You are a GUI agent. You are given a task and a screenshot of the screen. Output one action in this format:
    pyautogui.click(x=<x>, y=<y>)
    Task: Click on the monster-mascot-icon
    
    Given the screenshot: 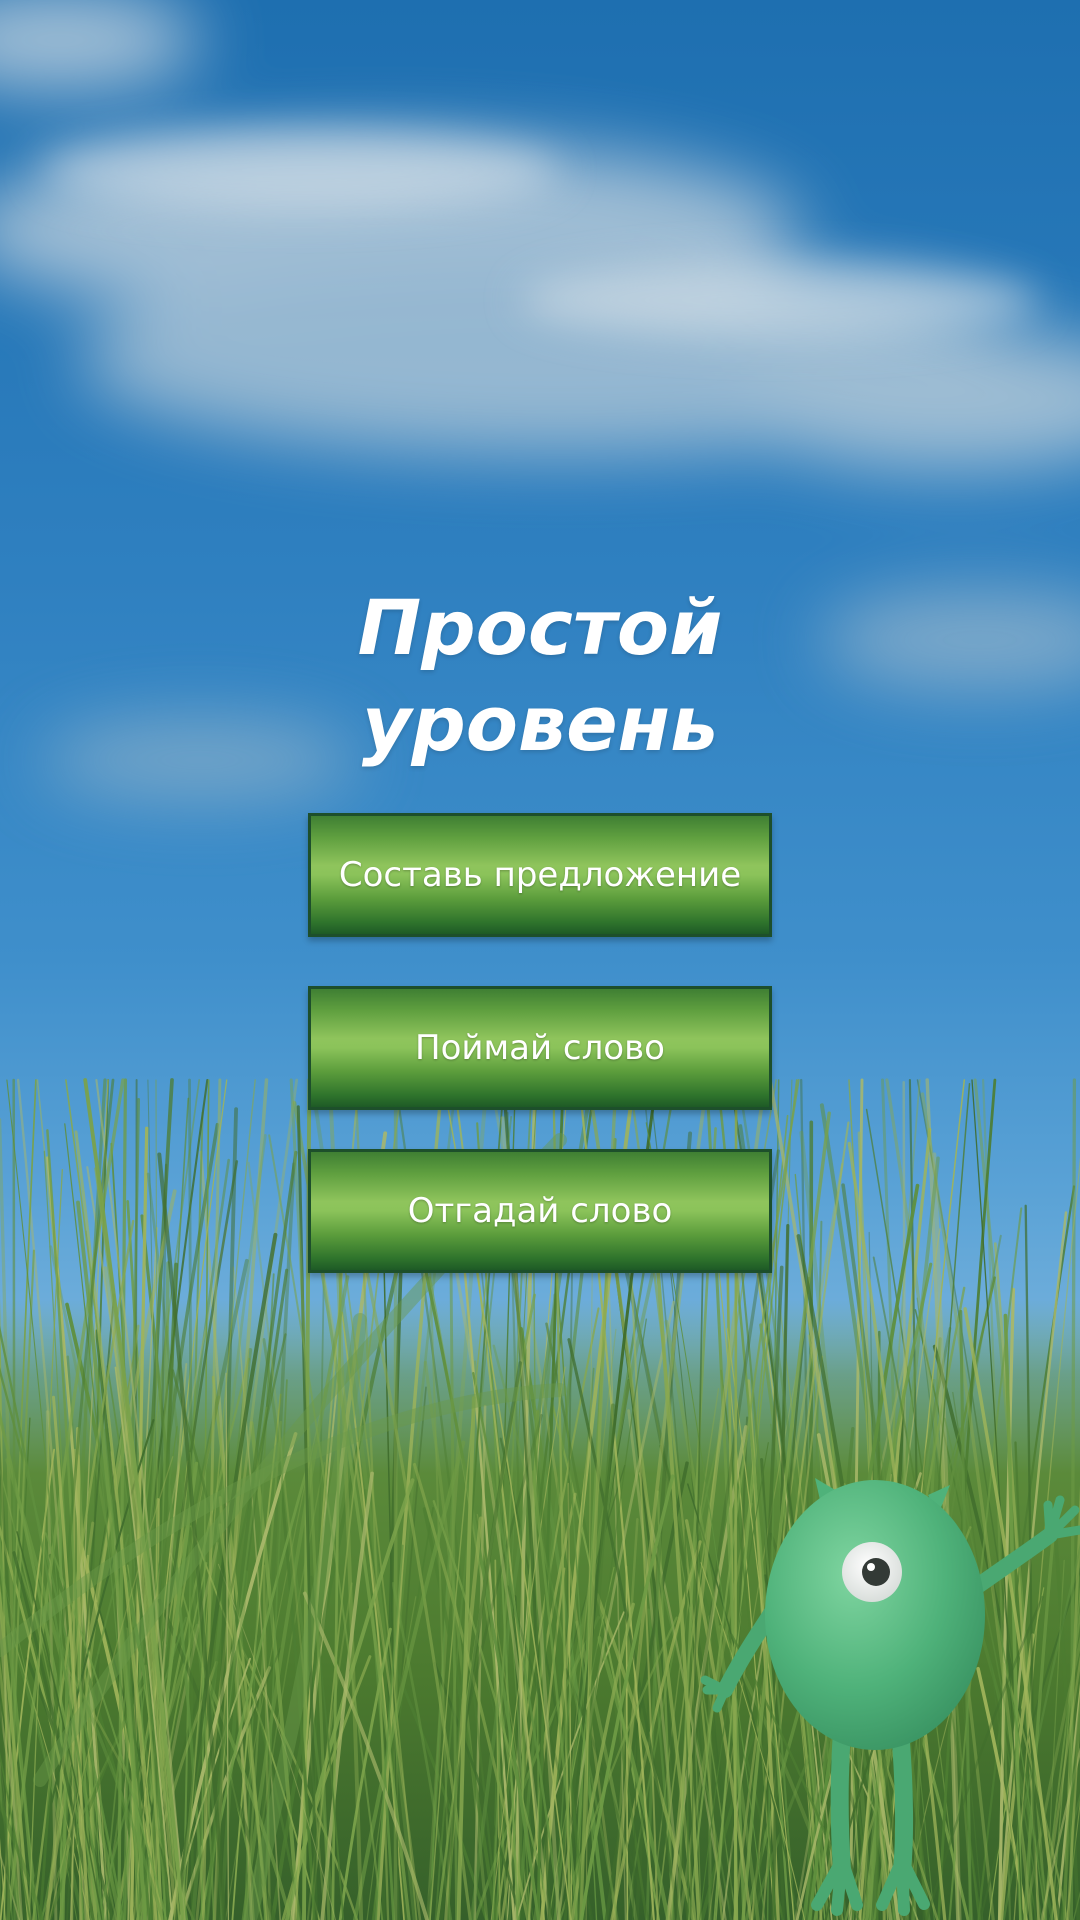 What is the action you would take?
    pyautogui.click(x=890, y=1697)
    